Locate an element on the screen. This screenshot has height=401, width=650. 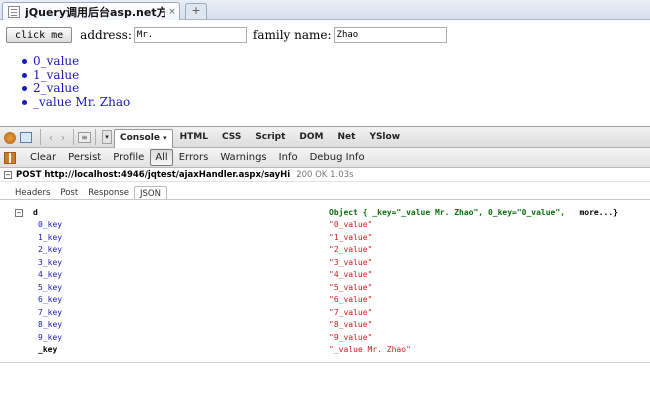
json-value: "8_value" is located at coordinates (351, 324).